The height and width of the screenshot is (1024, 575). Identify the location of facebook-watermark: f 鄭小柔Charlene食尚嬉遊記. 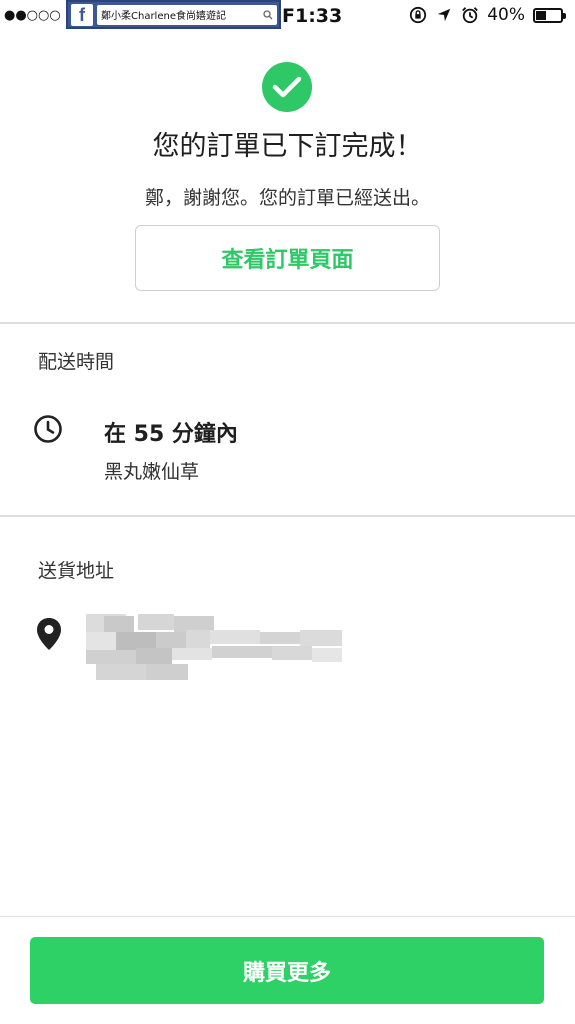
(173, 14).